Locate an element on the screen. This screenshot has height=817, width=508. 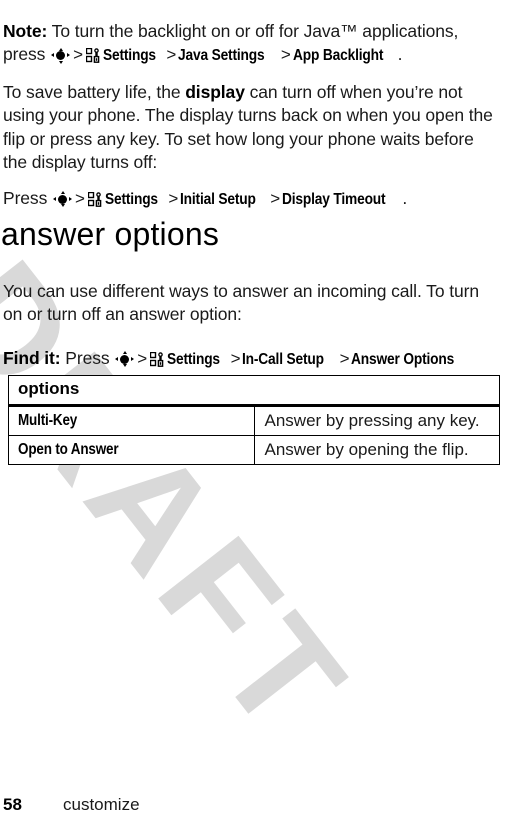
table-header-options: options is located at coordinates (254, 391).